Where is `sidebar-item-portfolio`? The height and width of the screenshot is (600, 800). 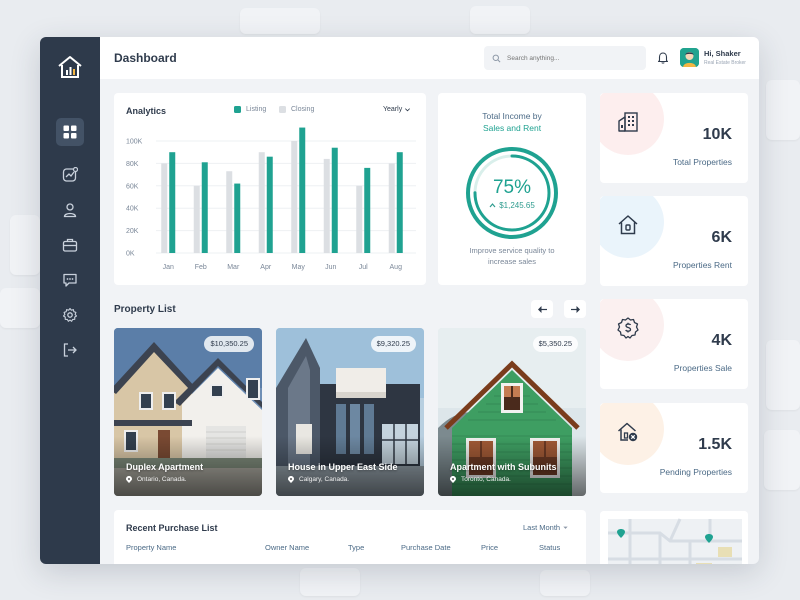
sidebar-item-portfolio is located at coordinates (70, 245).